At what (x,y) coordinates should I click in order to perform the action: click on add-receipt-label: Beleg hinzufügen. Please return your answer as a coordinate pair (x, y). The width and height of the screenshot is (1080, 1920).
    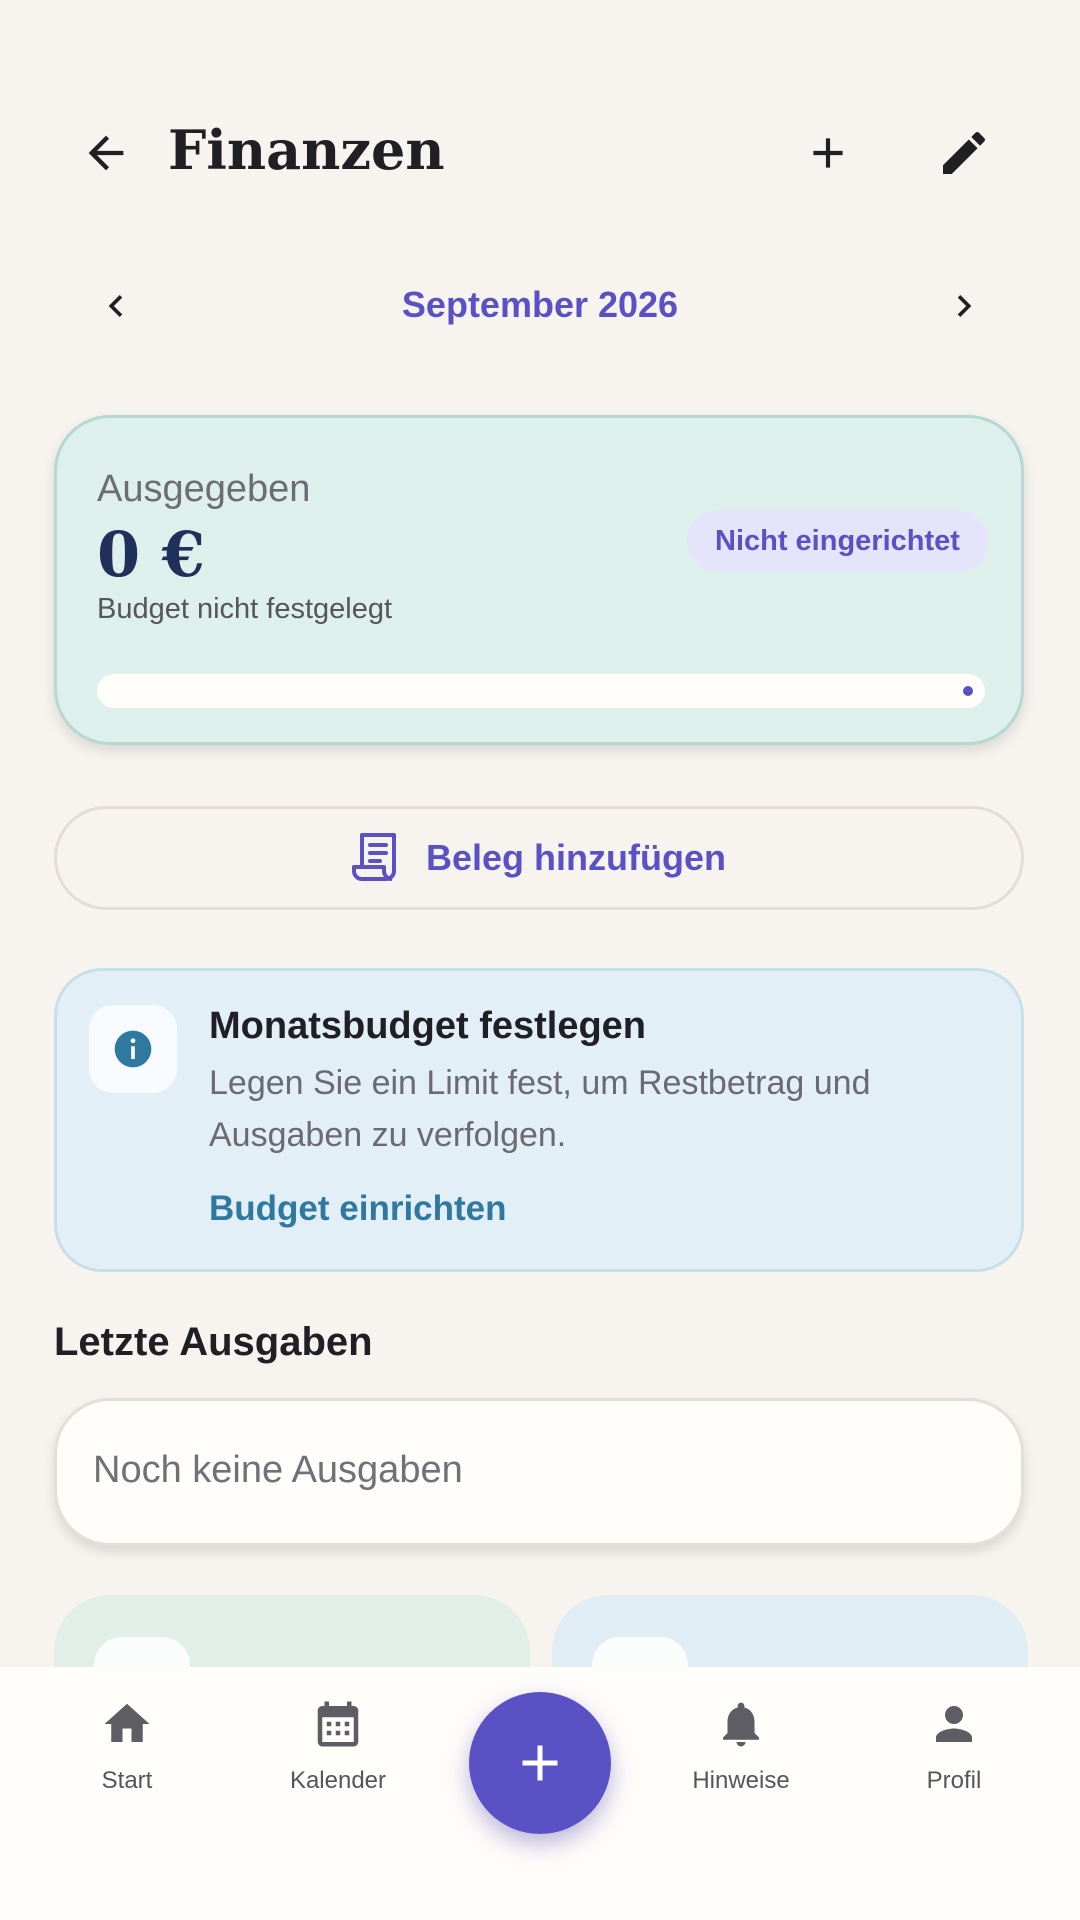
    Looking at the image, I should click on (576, 857).